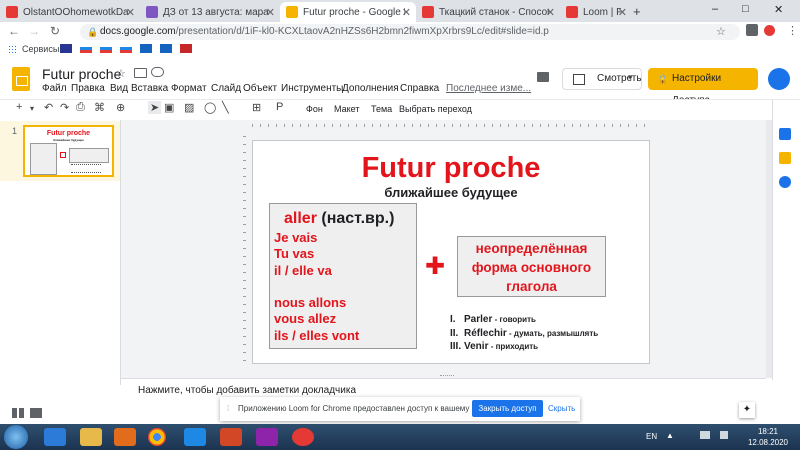 The height and width of the screenshot is (450, 800). Describe the element at coordinates (346, 109) in the screenshot. I see `layout-button: Макет` at that location.